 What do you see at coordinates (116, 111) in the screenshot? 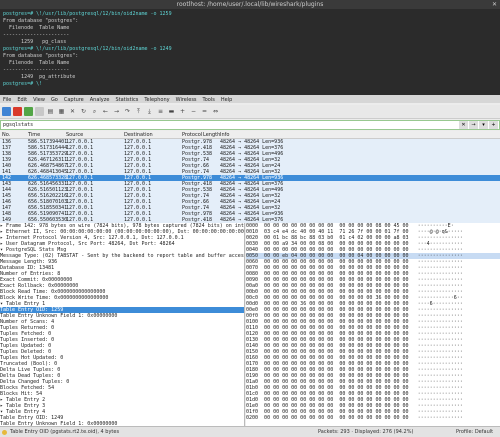
I see `go-forward-icon: →` at bounding box center [116, 111].